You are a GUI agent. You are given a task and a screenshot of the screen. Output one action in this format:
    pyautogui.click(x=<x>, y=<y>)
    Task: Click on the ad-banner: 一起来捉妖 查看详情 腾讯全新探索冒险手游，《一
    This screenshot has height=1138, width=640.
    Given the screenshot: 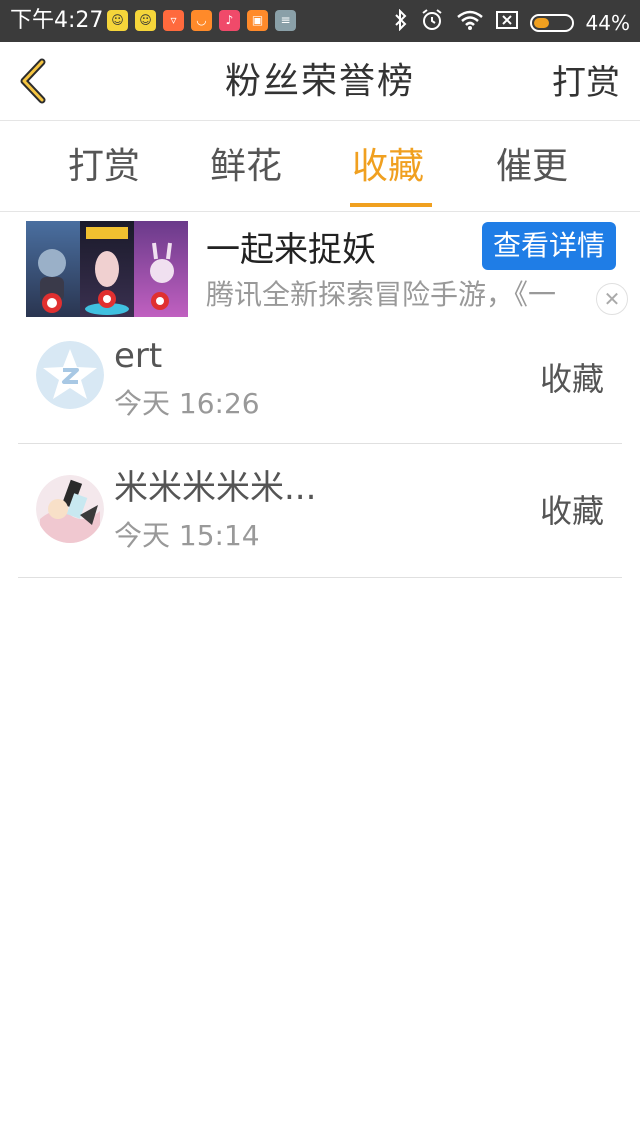 What is the action you would take?
    pyautogui.click(x=320, y=268)
    